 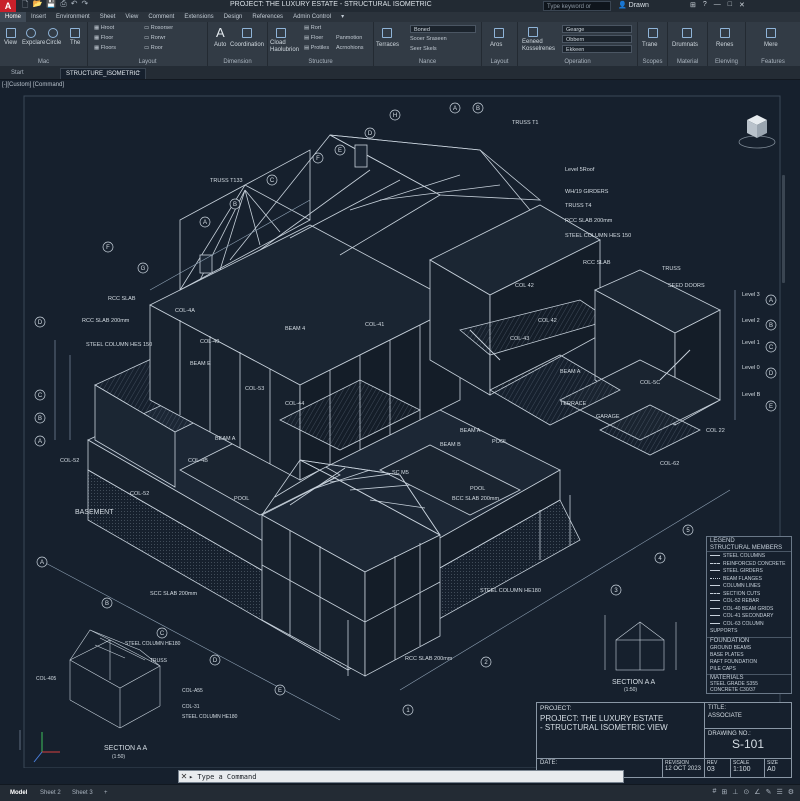 What do you see at coordinates (735, 792) in the screenshot?
I see `ortho-toggle-icon: ⊥` at bounding box center [735, 792].